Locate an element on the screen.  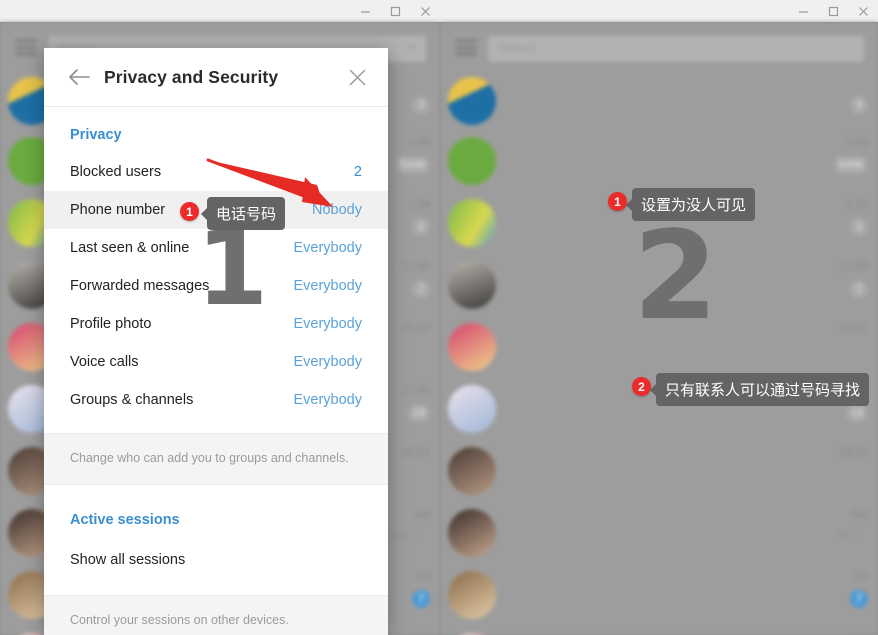
titlebar-left is located at coordinates (220, 11).